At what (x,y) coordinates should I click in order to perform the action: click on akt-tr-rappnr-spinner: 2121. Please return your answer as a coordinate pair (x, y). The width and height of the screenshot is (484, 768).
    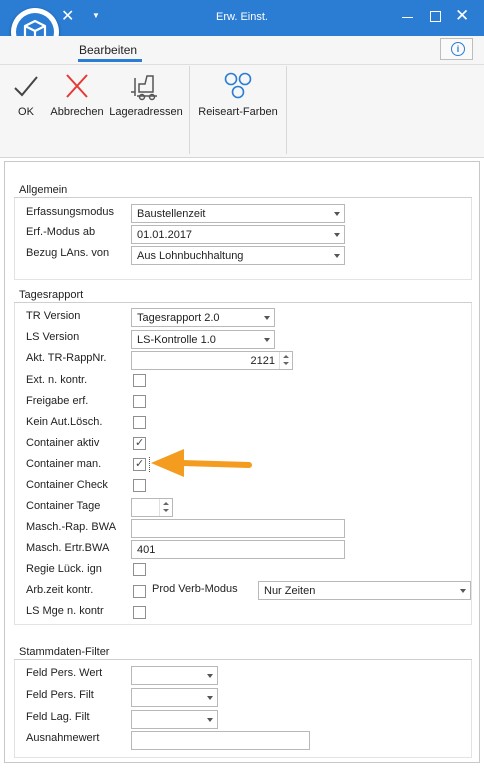
    Looking at the image, I should click on (212, 360).